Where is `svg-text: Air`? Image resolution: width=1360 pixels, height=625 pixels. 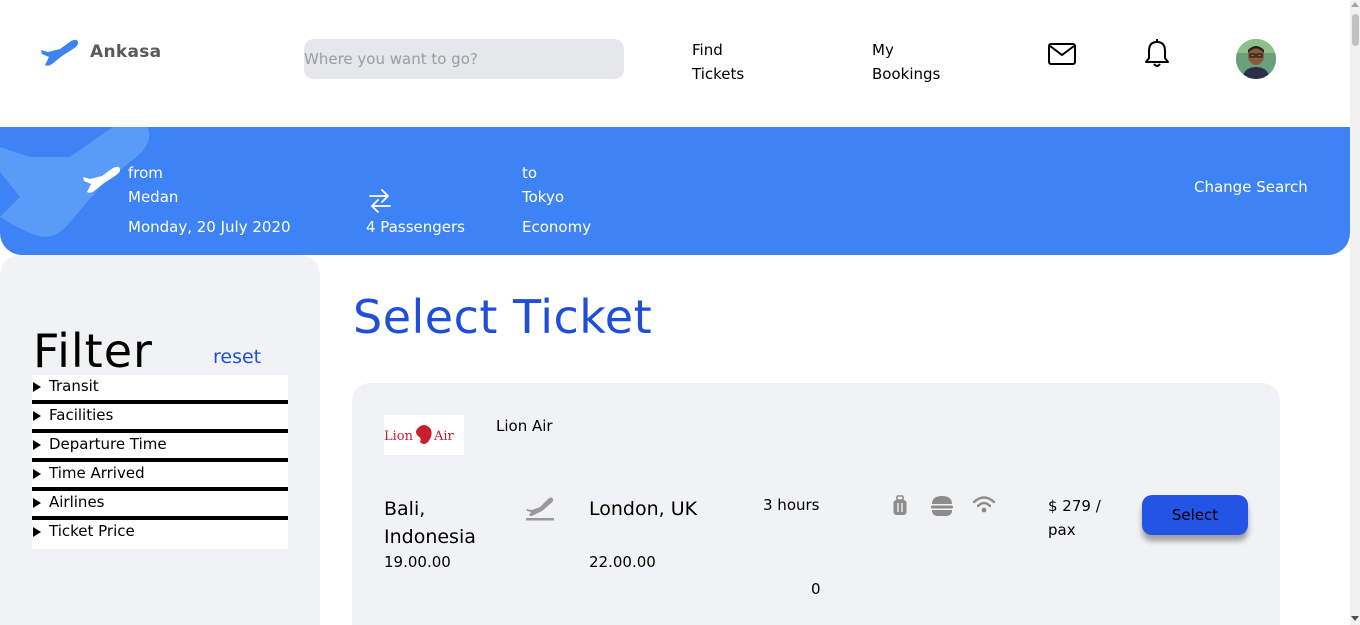
svg-text: Air is located at coordinates (444, 436).